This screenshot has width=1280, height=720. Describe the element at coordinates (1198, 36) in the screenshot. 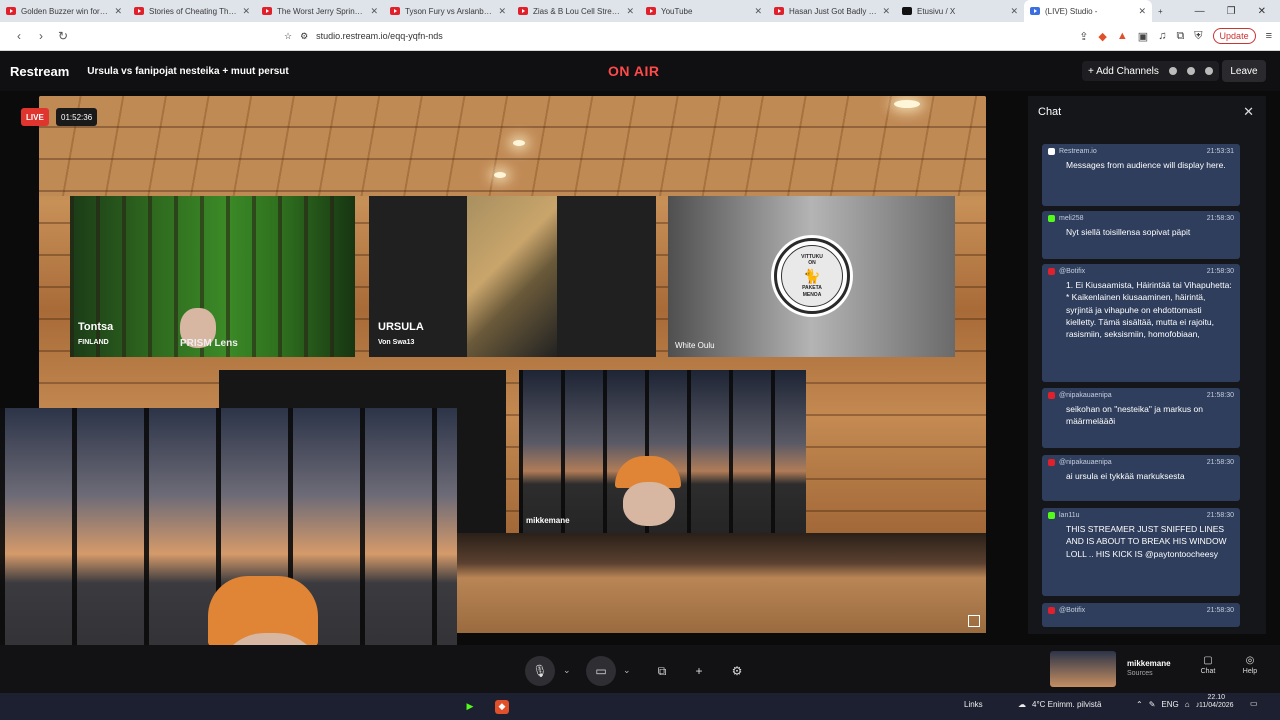

I see `vpn-icon: ⛨` at that location.